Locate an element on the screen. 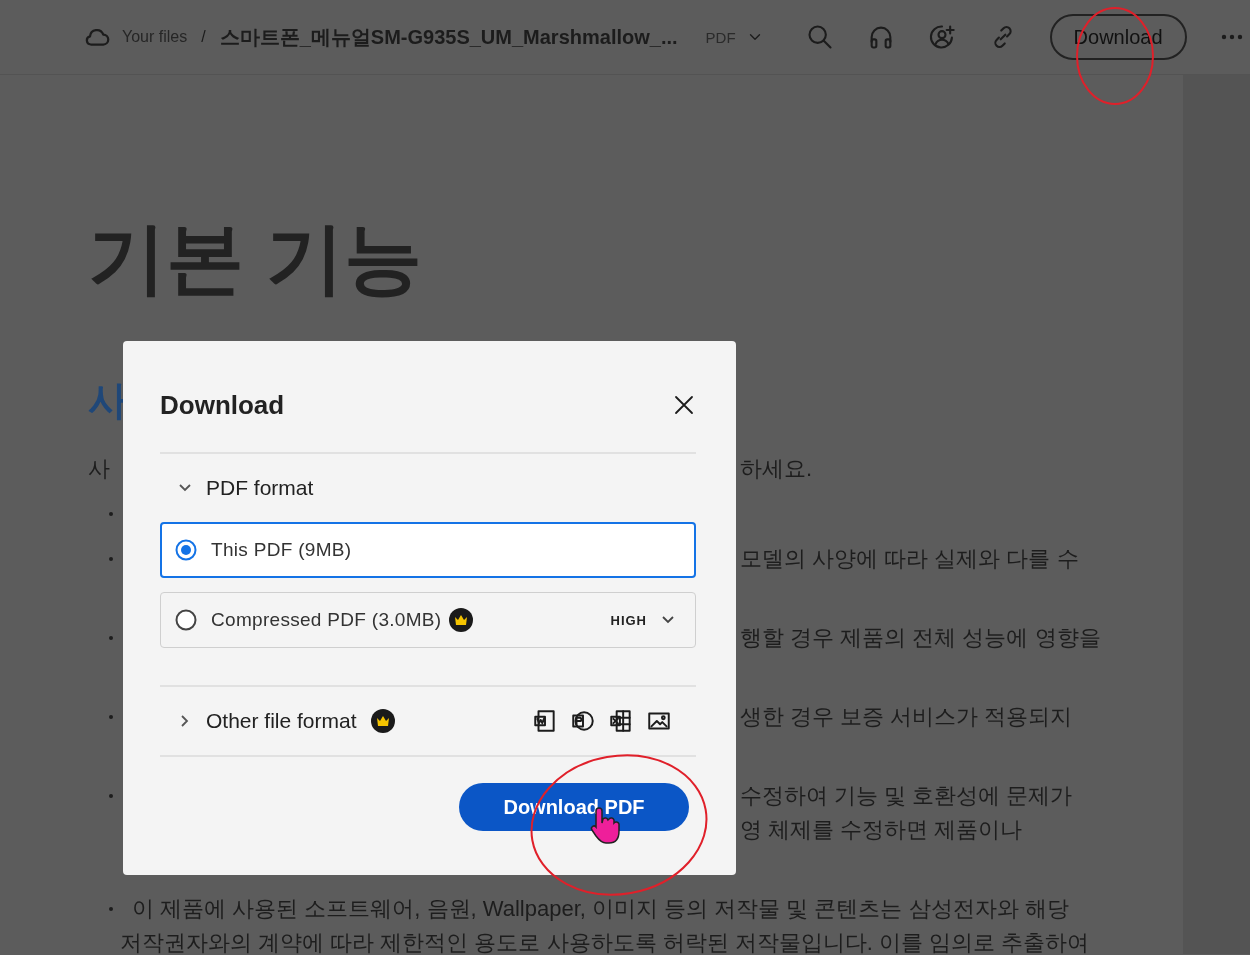  add-user-icon is located at coordinates (941, 37).